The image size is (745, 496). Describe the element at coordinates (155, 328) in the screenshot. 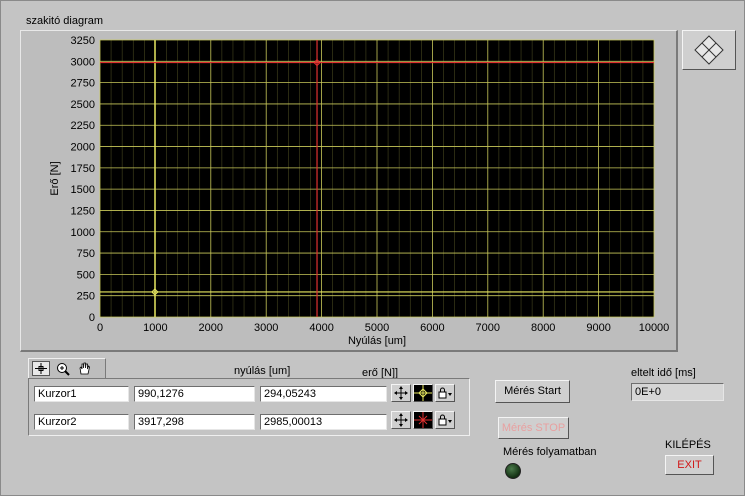

I see `x-tick-label: 1000` at that location.